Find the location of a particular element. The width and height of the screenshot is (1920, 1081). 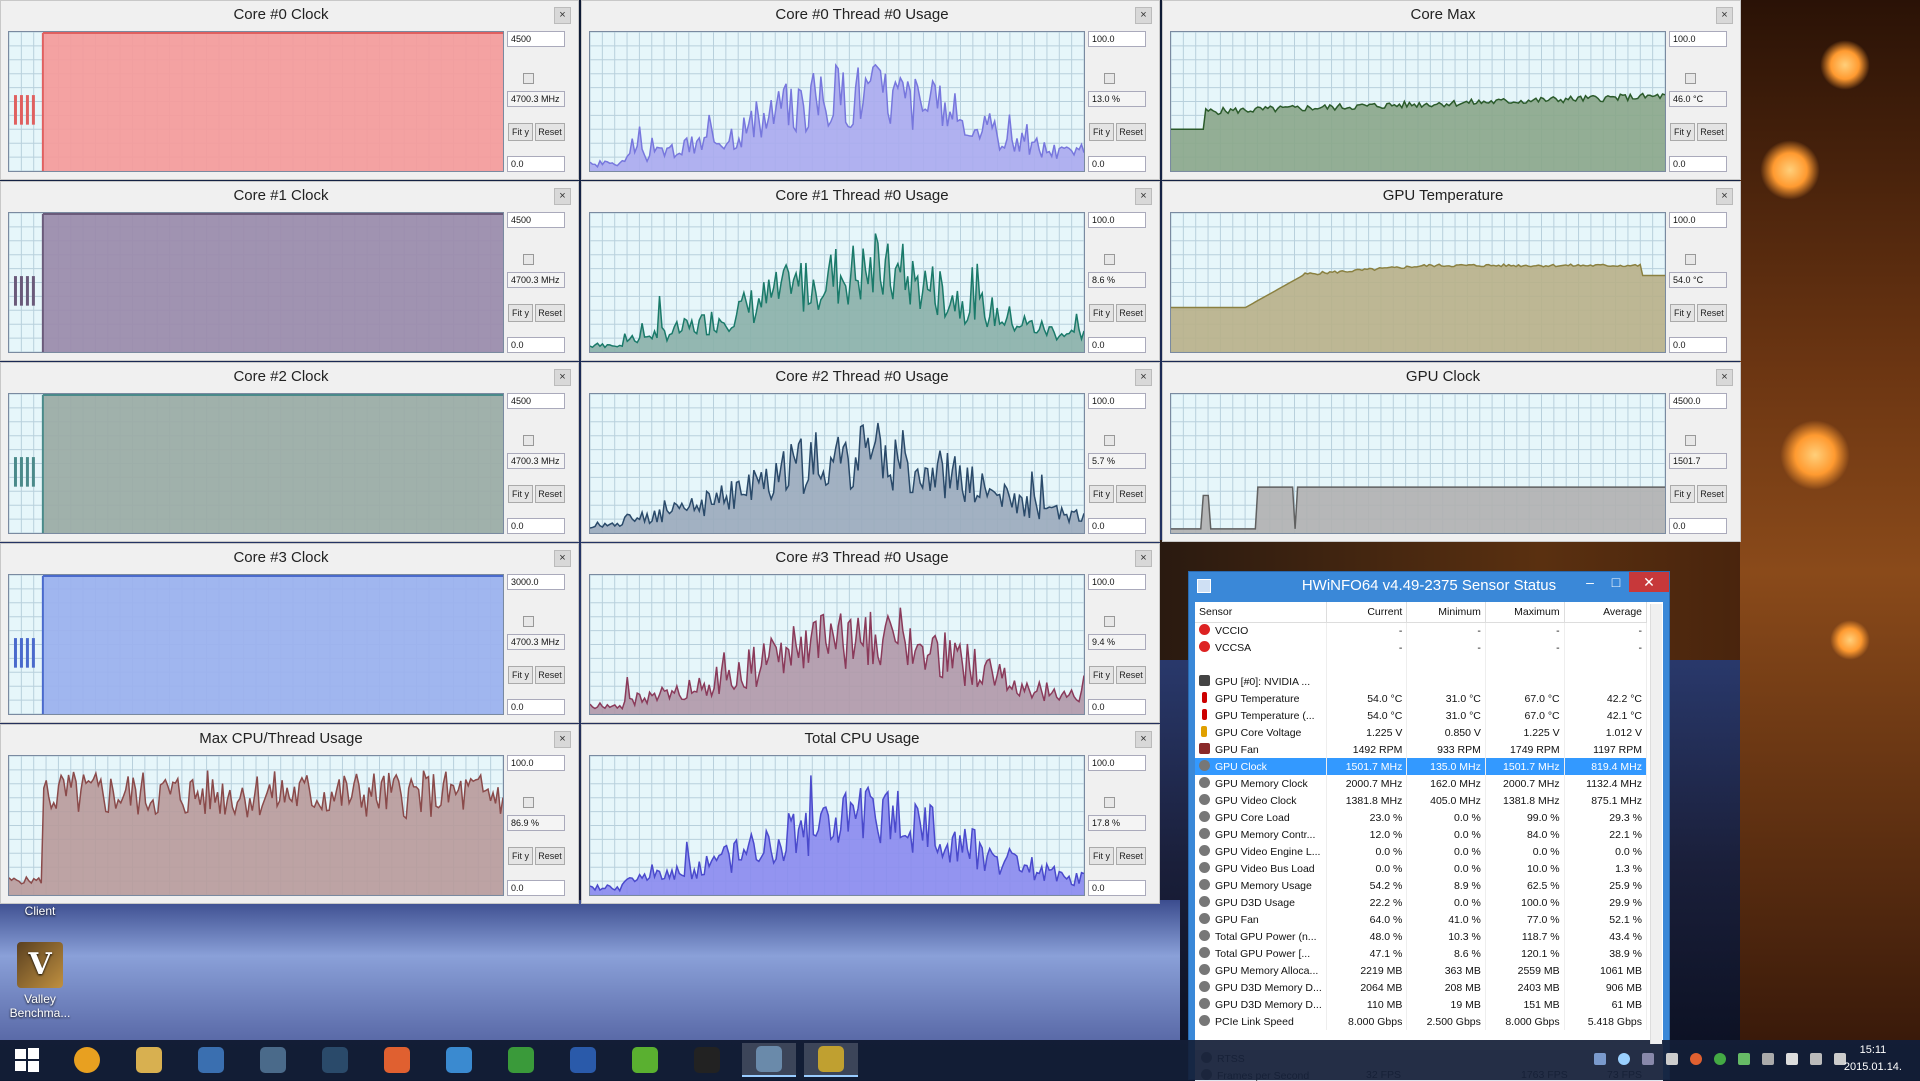

tray-clock-icon is located at coordinates (1624, 1059).